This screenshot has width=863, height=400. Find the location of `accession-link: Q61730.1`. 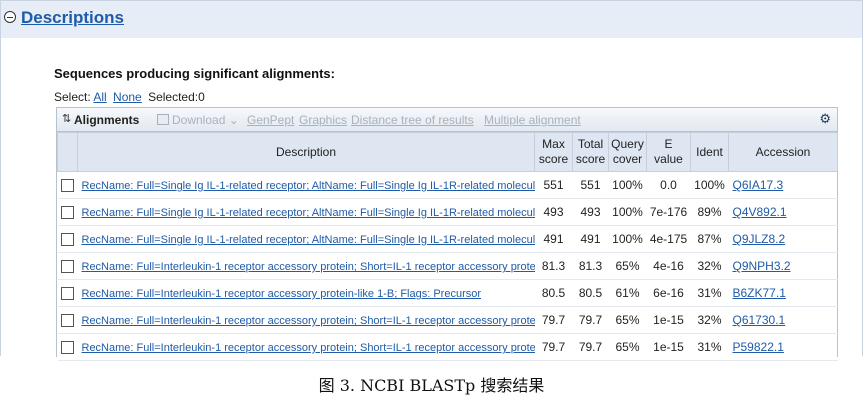

accession-link: Q61730.1 is located at coordinates (759, 320).